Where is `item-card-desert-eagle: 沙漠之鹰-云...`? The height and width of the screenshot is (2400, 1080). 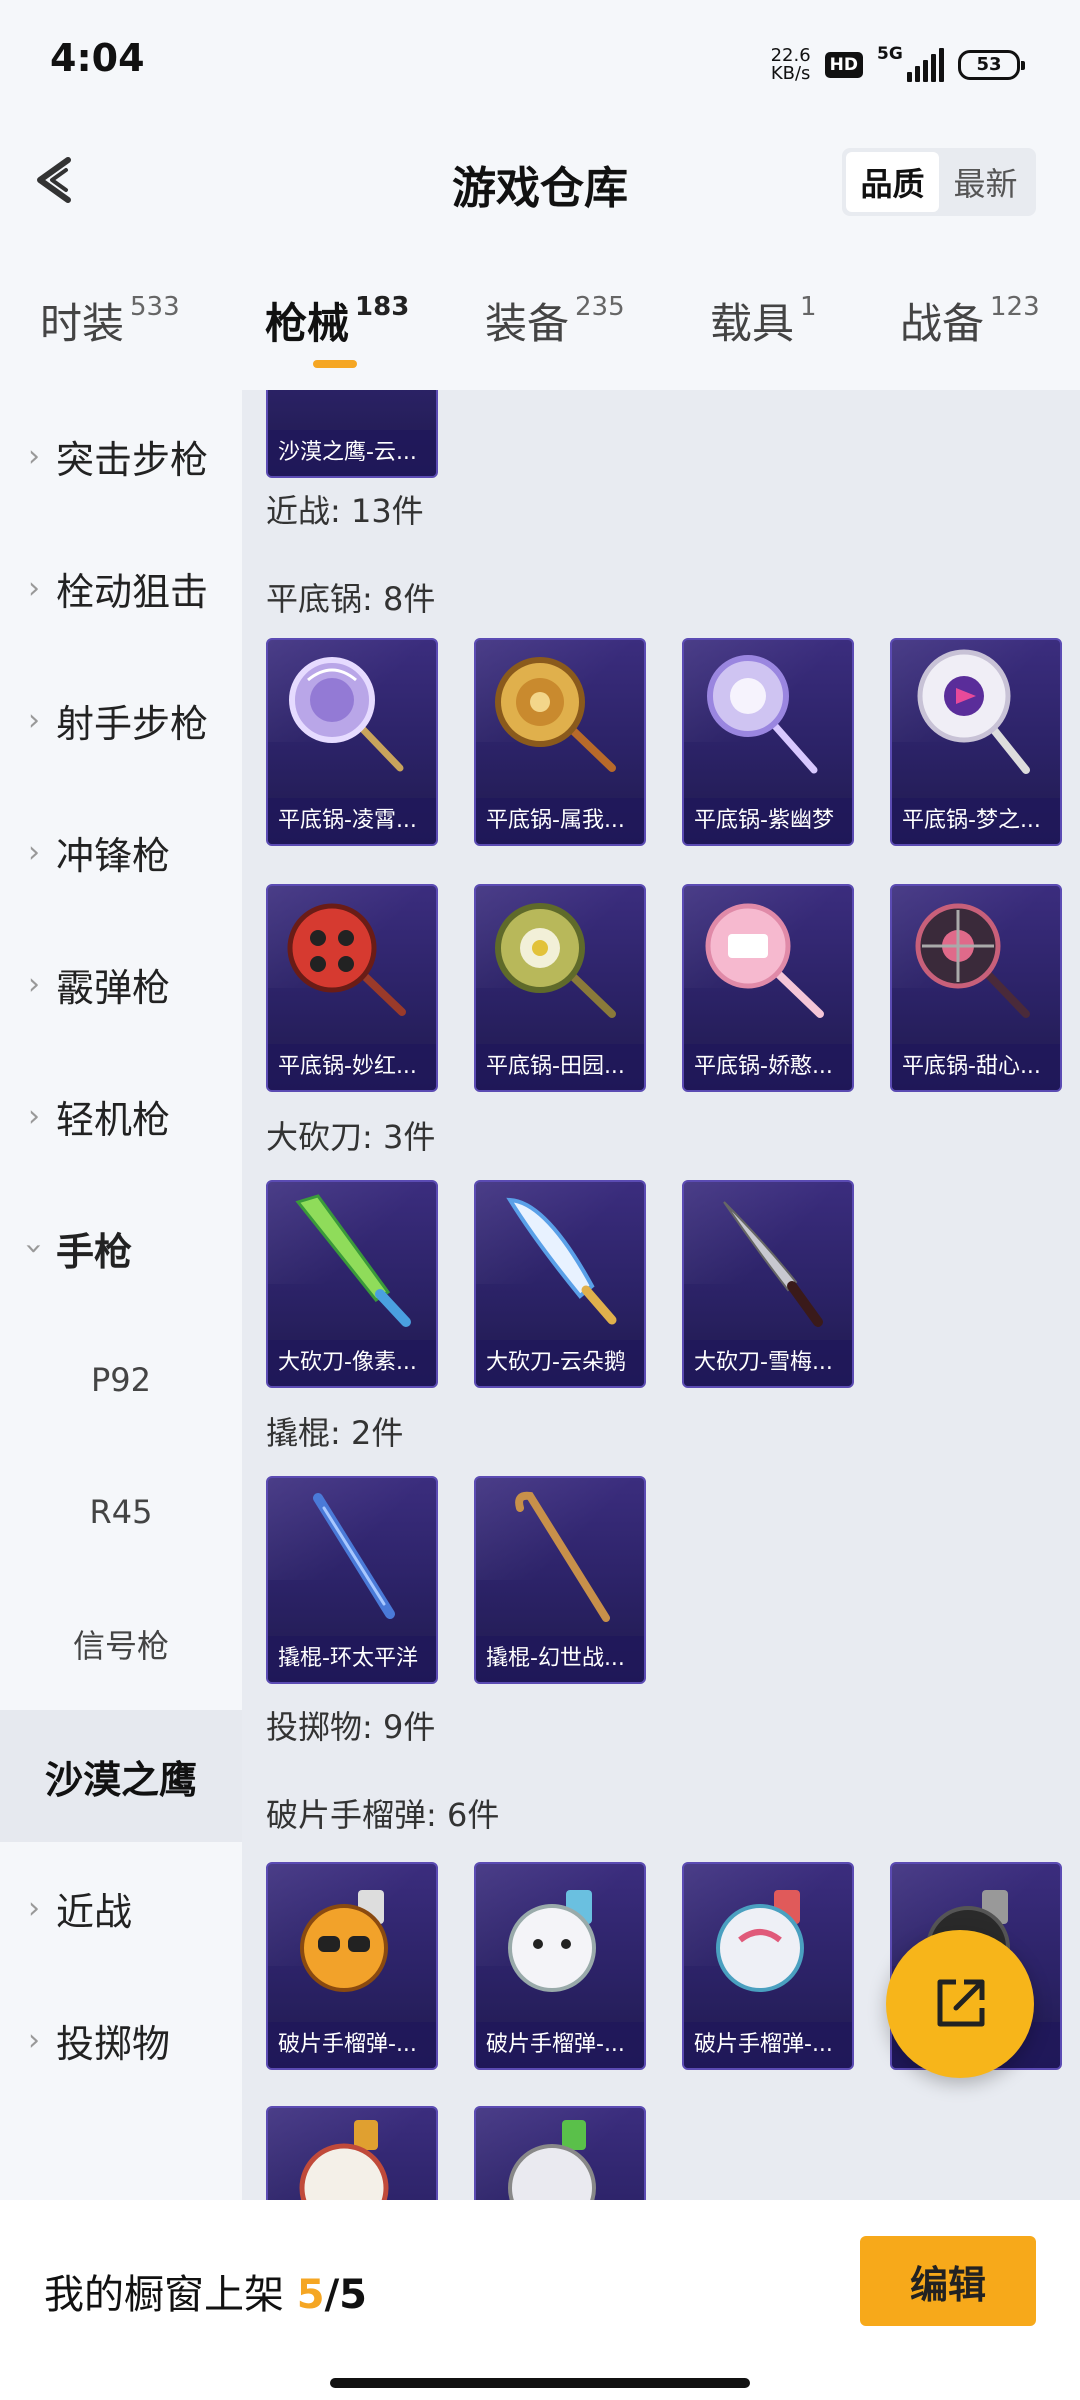
item-card-desert-eagle: 沙漠之鹰-云... is located at coordinates (352, 434).